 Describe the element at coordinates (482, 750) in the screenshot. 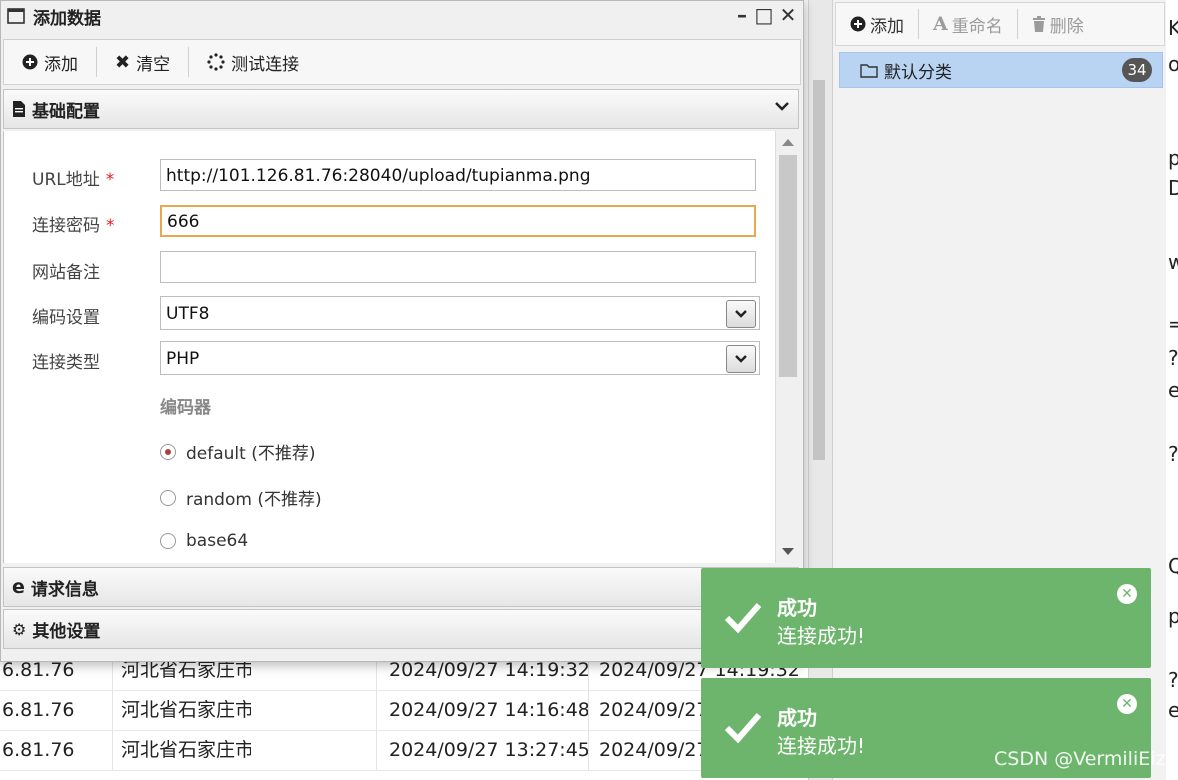

I see `table-cell-created: 2024/09/27 13:27:45` at that location.